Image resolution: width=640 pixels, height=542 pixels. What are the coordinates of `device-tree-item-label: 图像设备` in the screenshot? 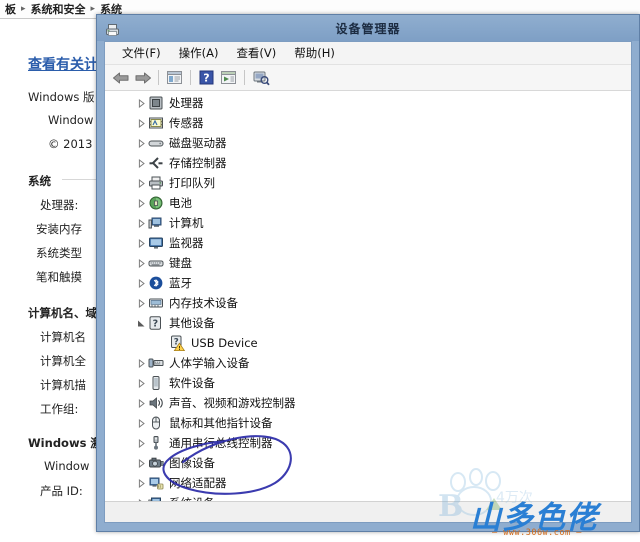 It's located at (192, 463).